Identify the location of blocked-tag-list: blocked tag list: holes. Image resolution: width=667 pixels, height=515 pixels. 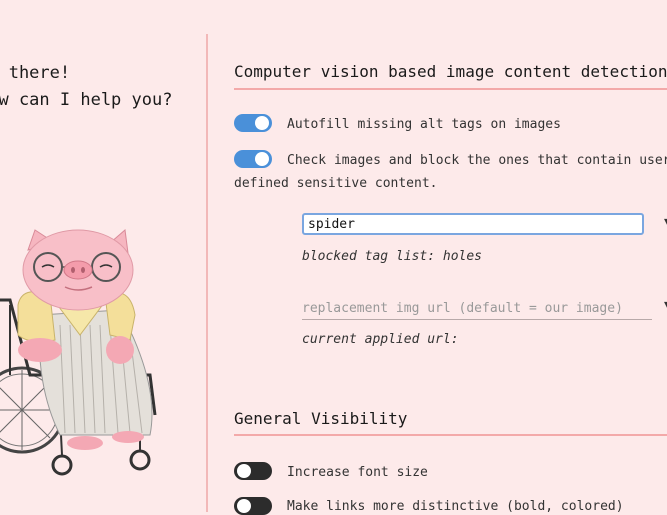
(392, 256).